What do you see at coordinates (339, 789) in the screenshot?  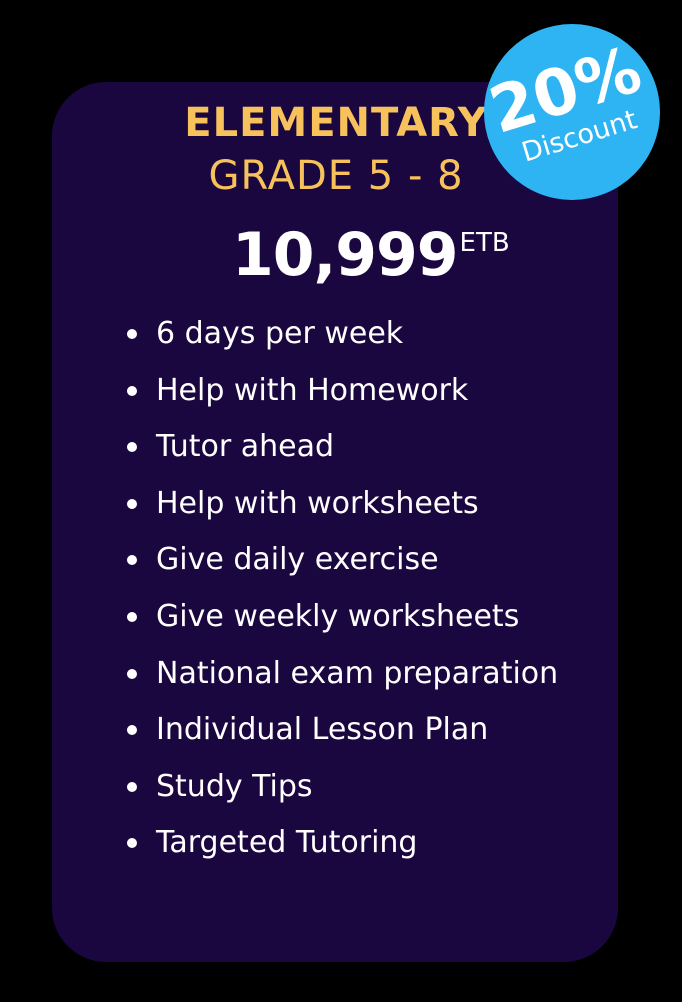 I see `feature-item: Study Tips` at bounding box center [339, 789].